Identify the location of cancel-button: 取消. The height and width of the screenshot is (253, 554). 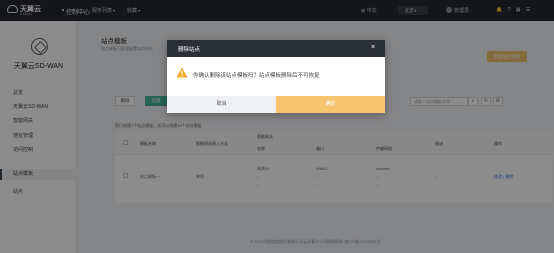
(221, 104).